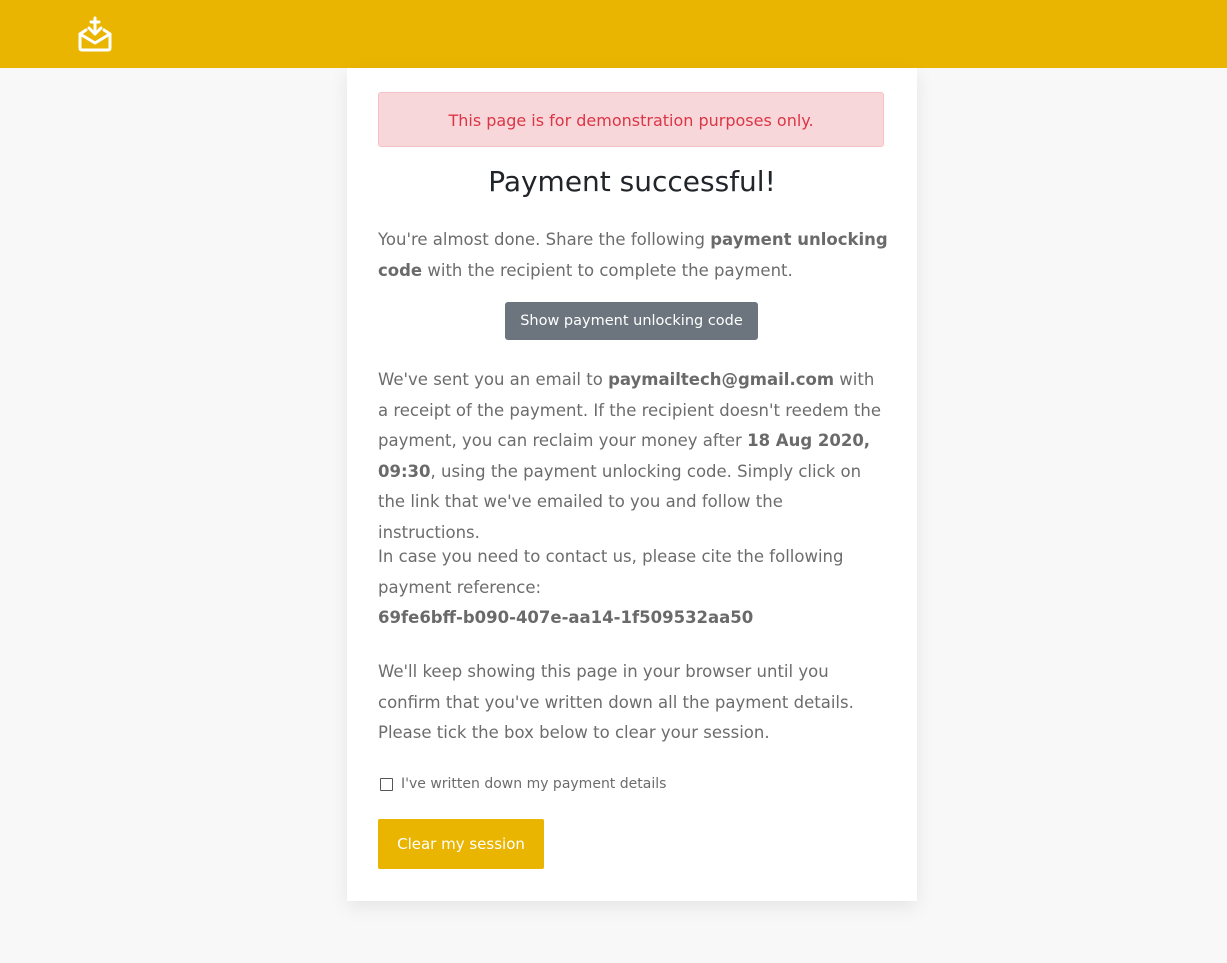 The height and width of the screenshot is (963, 1227). I want to click on show-unlocking-code-button: Show payment unlocking code, so click(631, 321).